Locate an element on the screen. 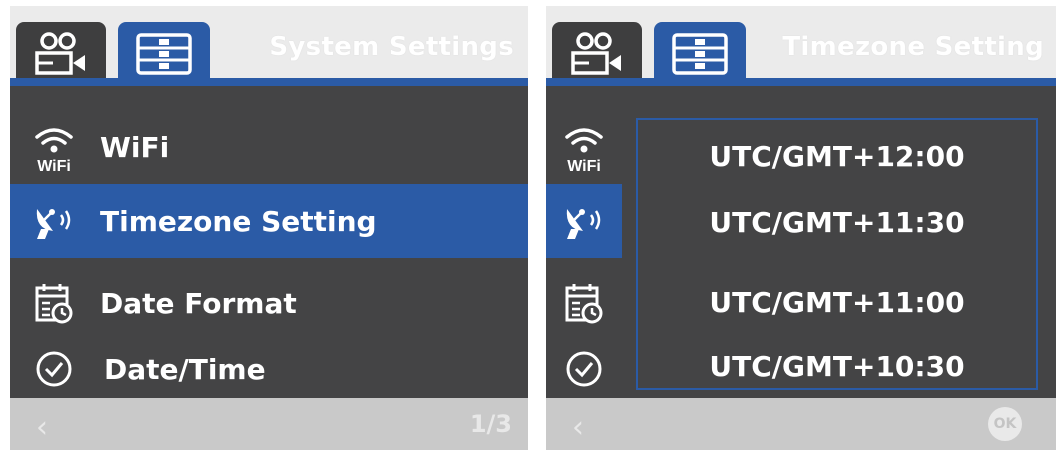 Image resolution: width=1059 pixels, height=453 pixels. footer-bar: ‹ OK is located at coordinates (801, 424).